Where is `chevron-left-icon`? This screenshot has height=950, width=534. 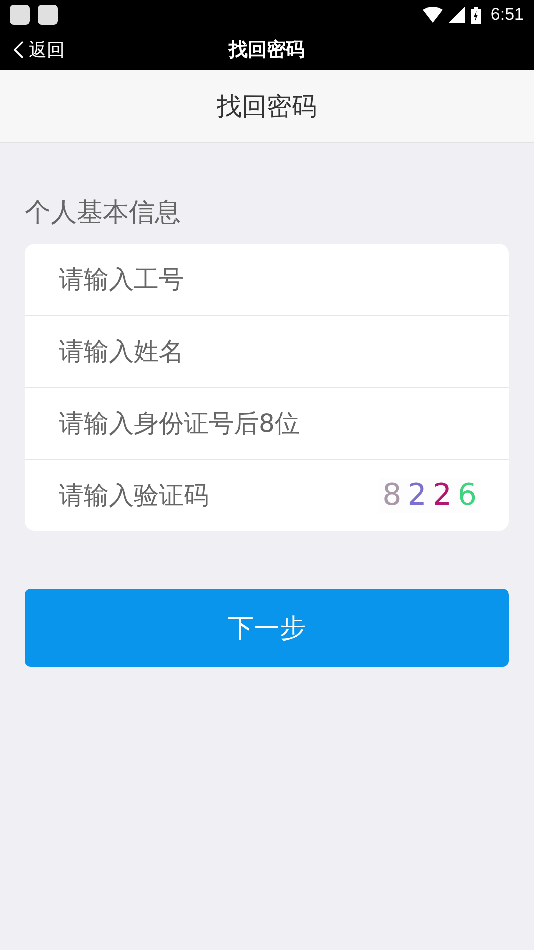
chevron-left-icon is located at coordinates (19, 50).